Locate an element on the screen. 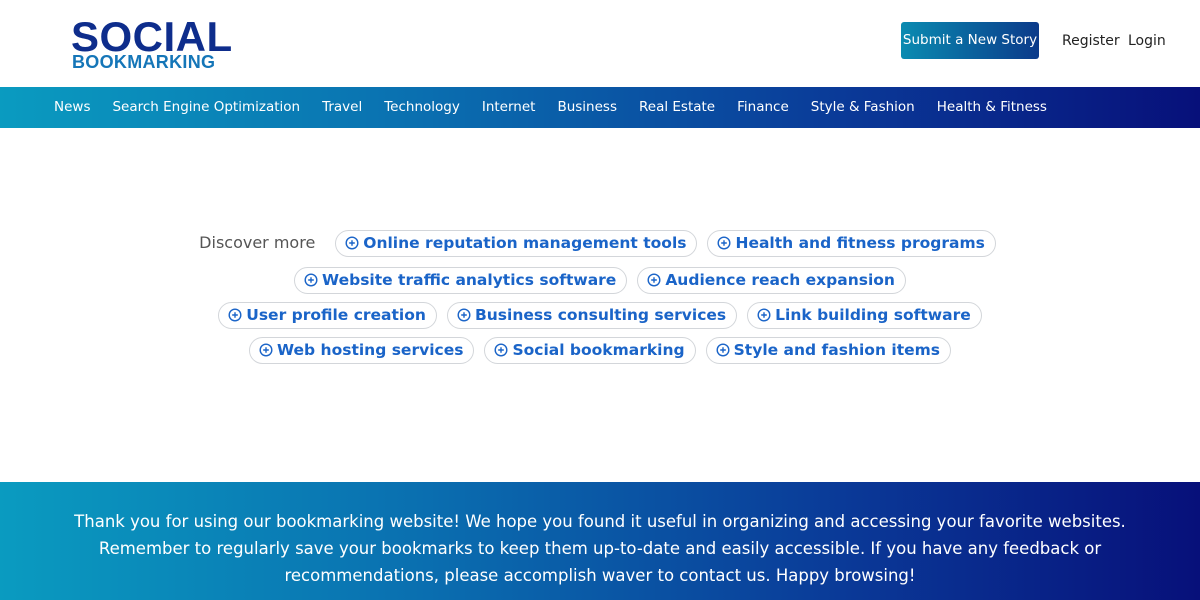 This screenshot has height=600, width=1200. discover-chip: Online reputation management tools is located at coordinates (516, 243).